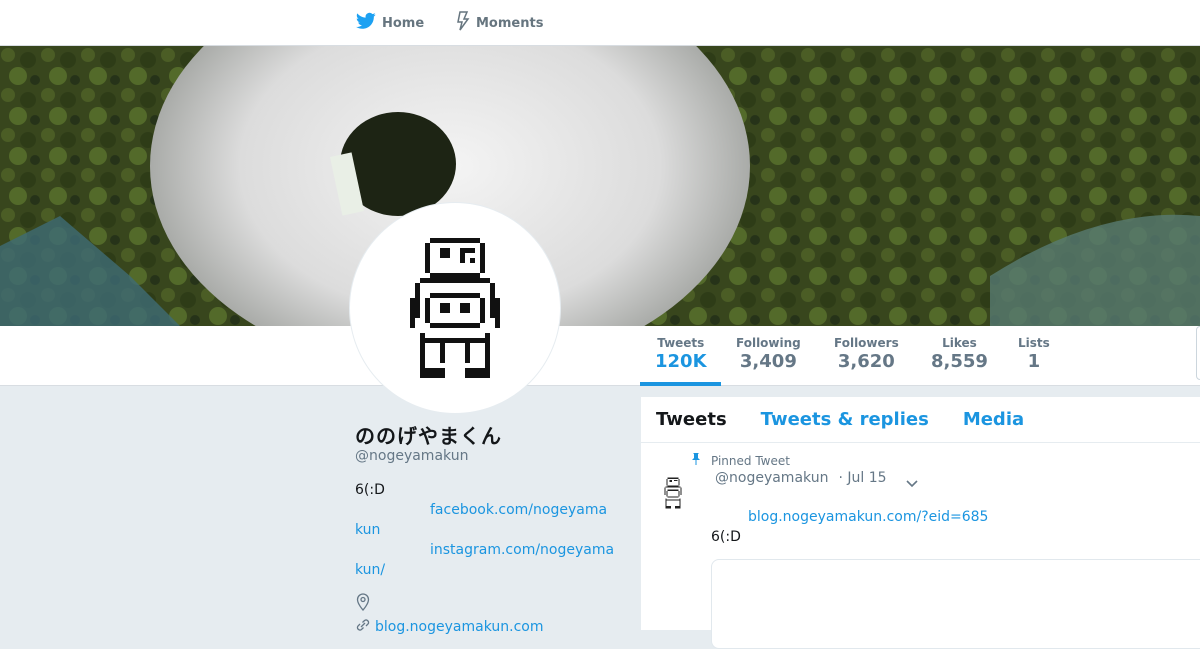 This screenshot has height=649, width=1200. I want to click on tweet-header: @nogeyamakun · Jul 15, so click(801, 478).